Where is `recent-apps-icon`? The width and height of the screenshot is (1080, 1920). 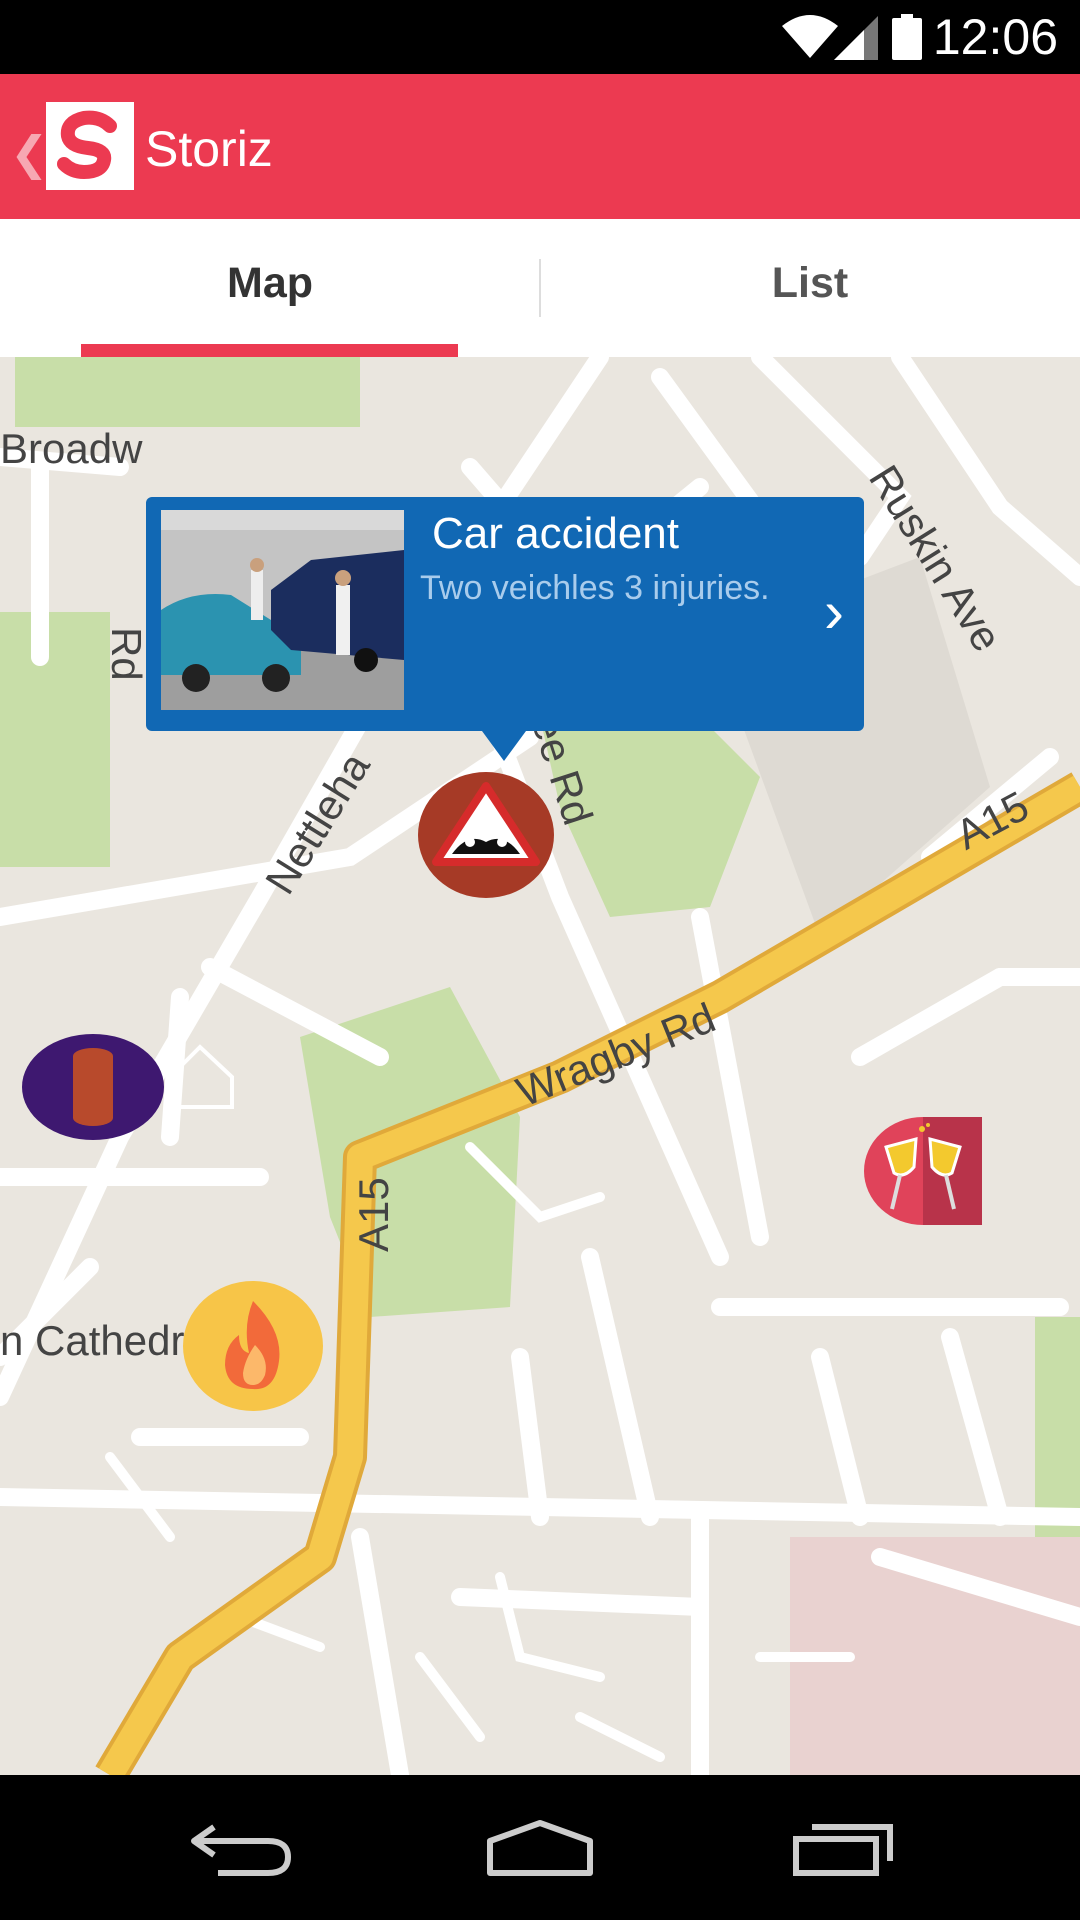 recent-apps-icon is located at coordinates (844, 1847).